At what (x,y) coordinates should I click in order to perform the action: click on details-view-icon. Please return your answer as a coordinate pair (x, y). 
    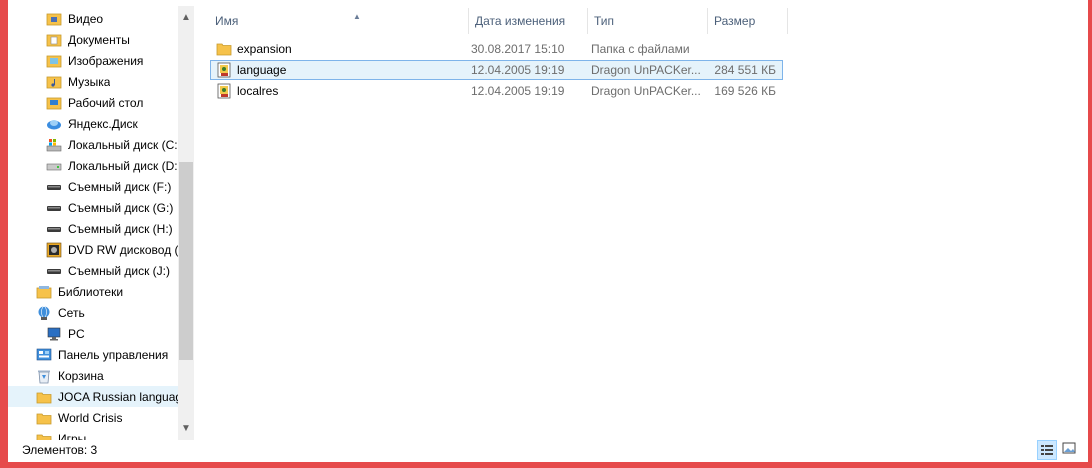
    Looking at the image, I should click on (1047, 450).